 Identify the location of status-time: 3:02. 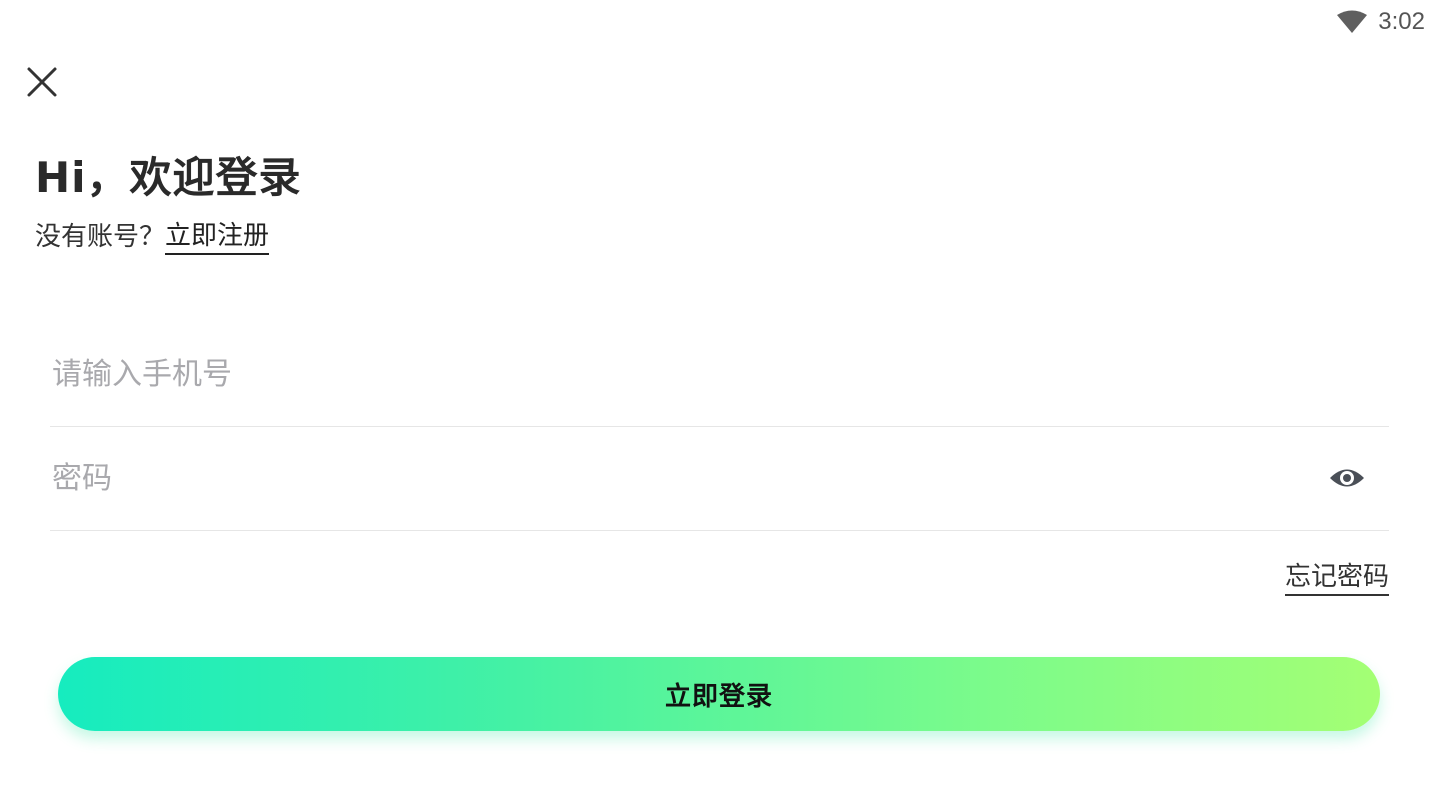
(1401, 21).